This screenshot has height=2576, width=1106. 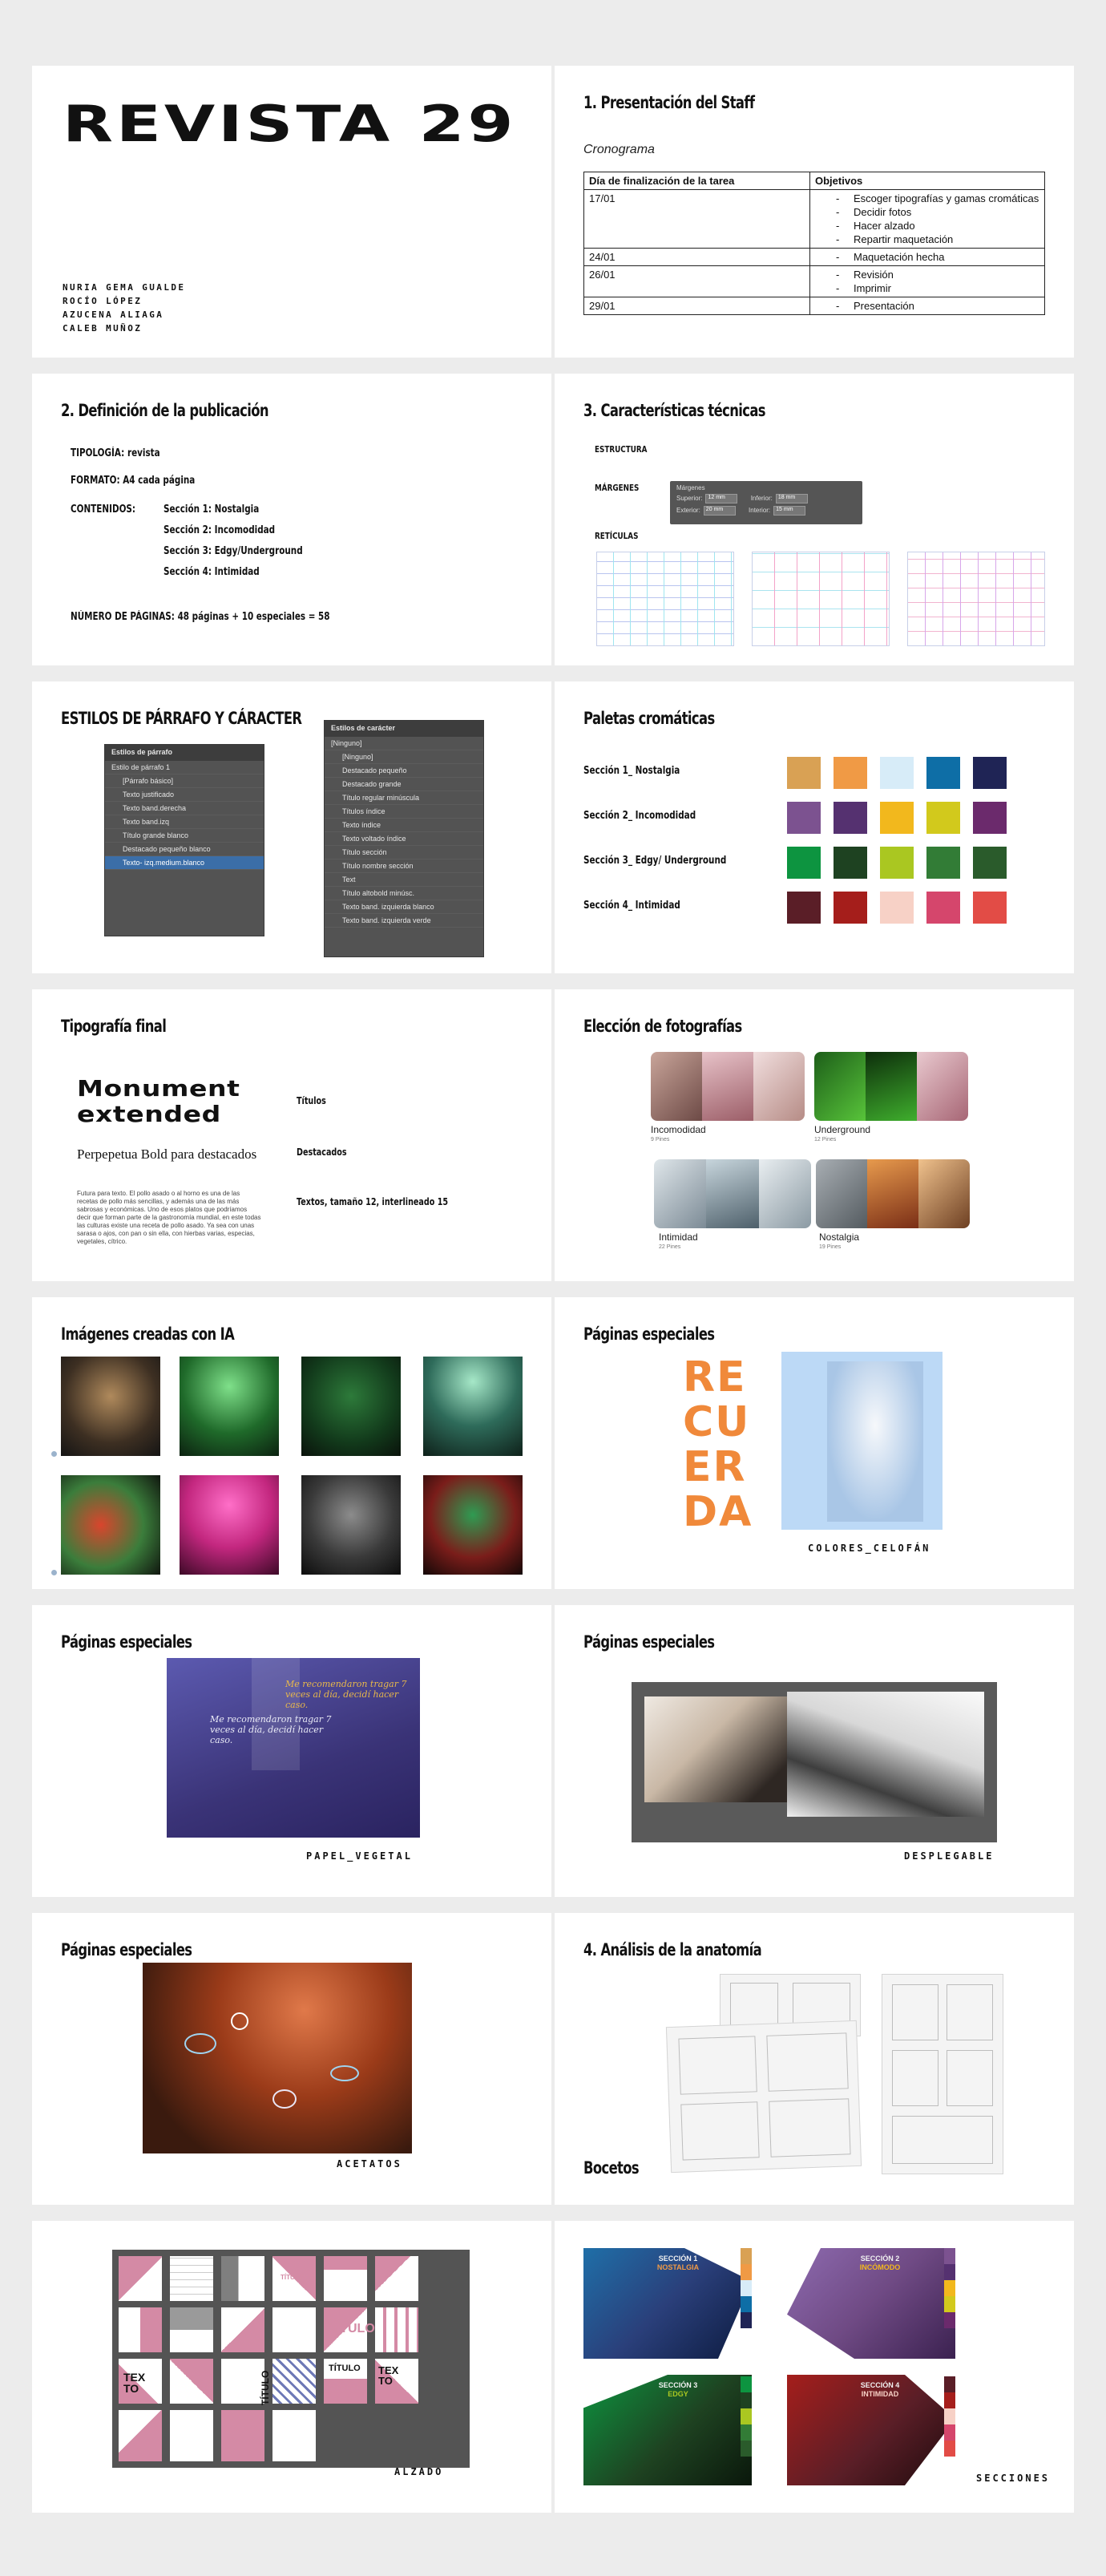 I want to click on board-nostalgia, so click(x=893, y=1193).